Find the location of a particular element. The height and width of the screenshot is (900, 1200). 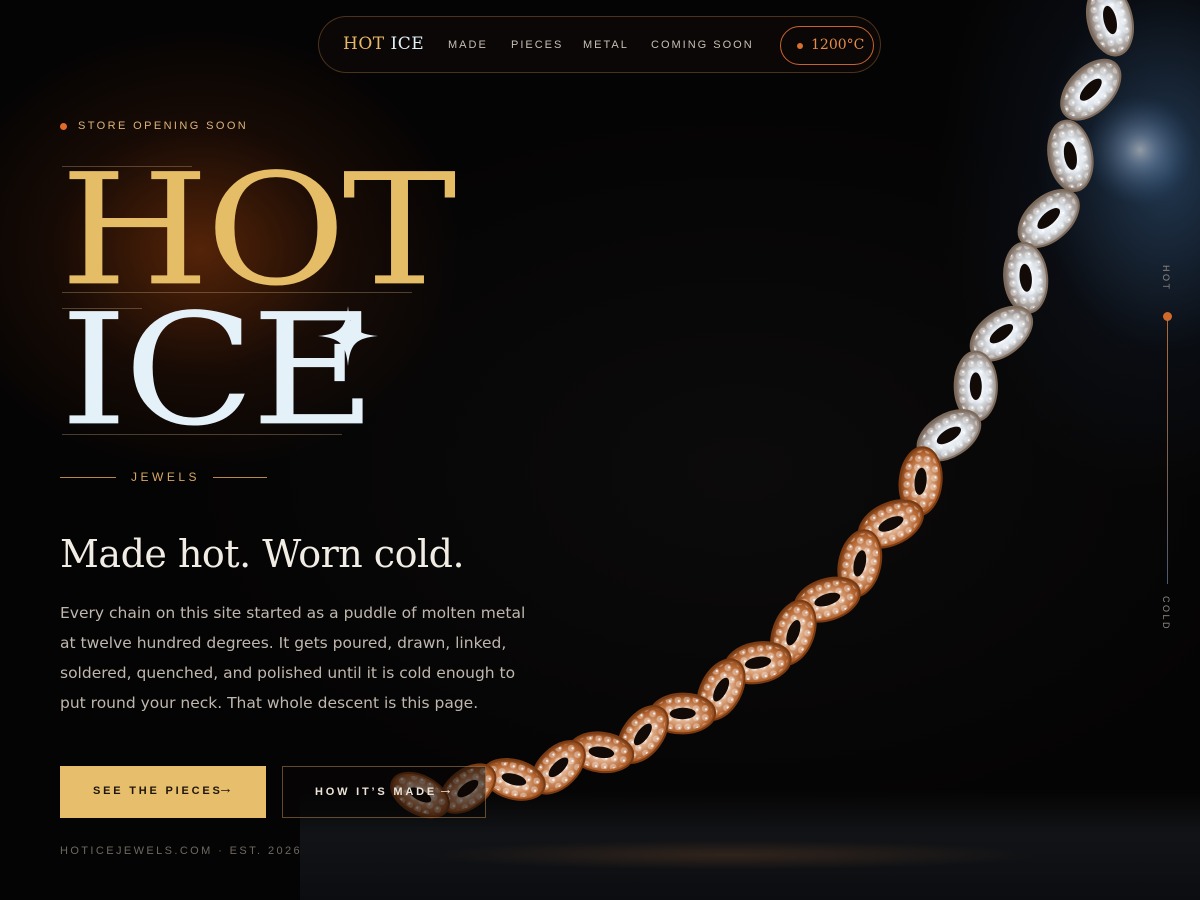

see-pieces-label: SEE THE PIECES is located at coordinates (158, 791).